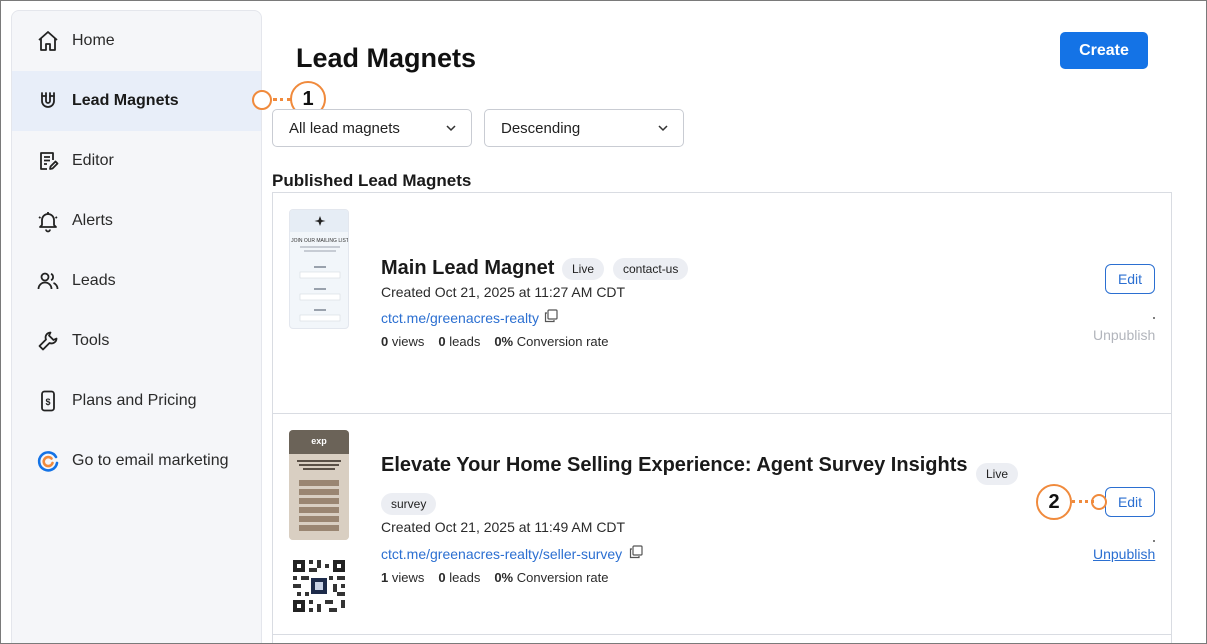  Describe the element at coordinates (136, 161) in the screenshot. I see `sidebar-item-editor: Editor` at that location.